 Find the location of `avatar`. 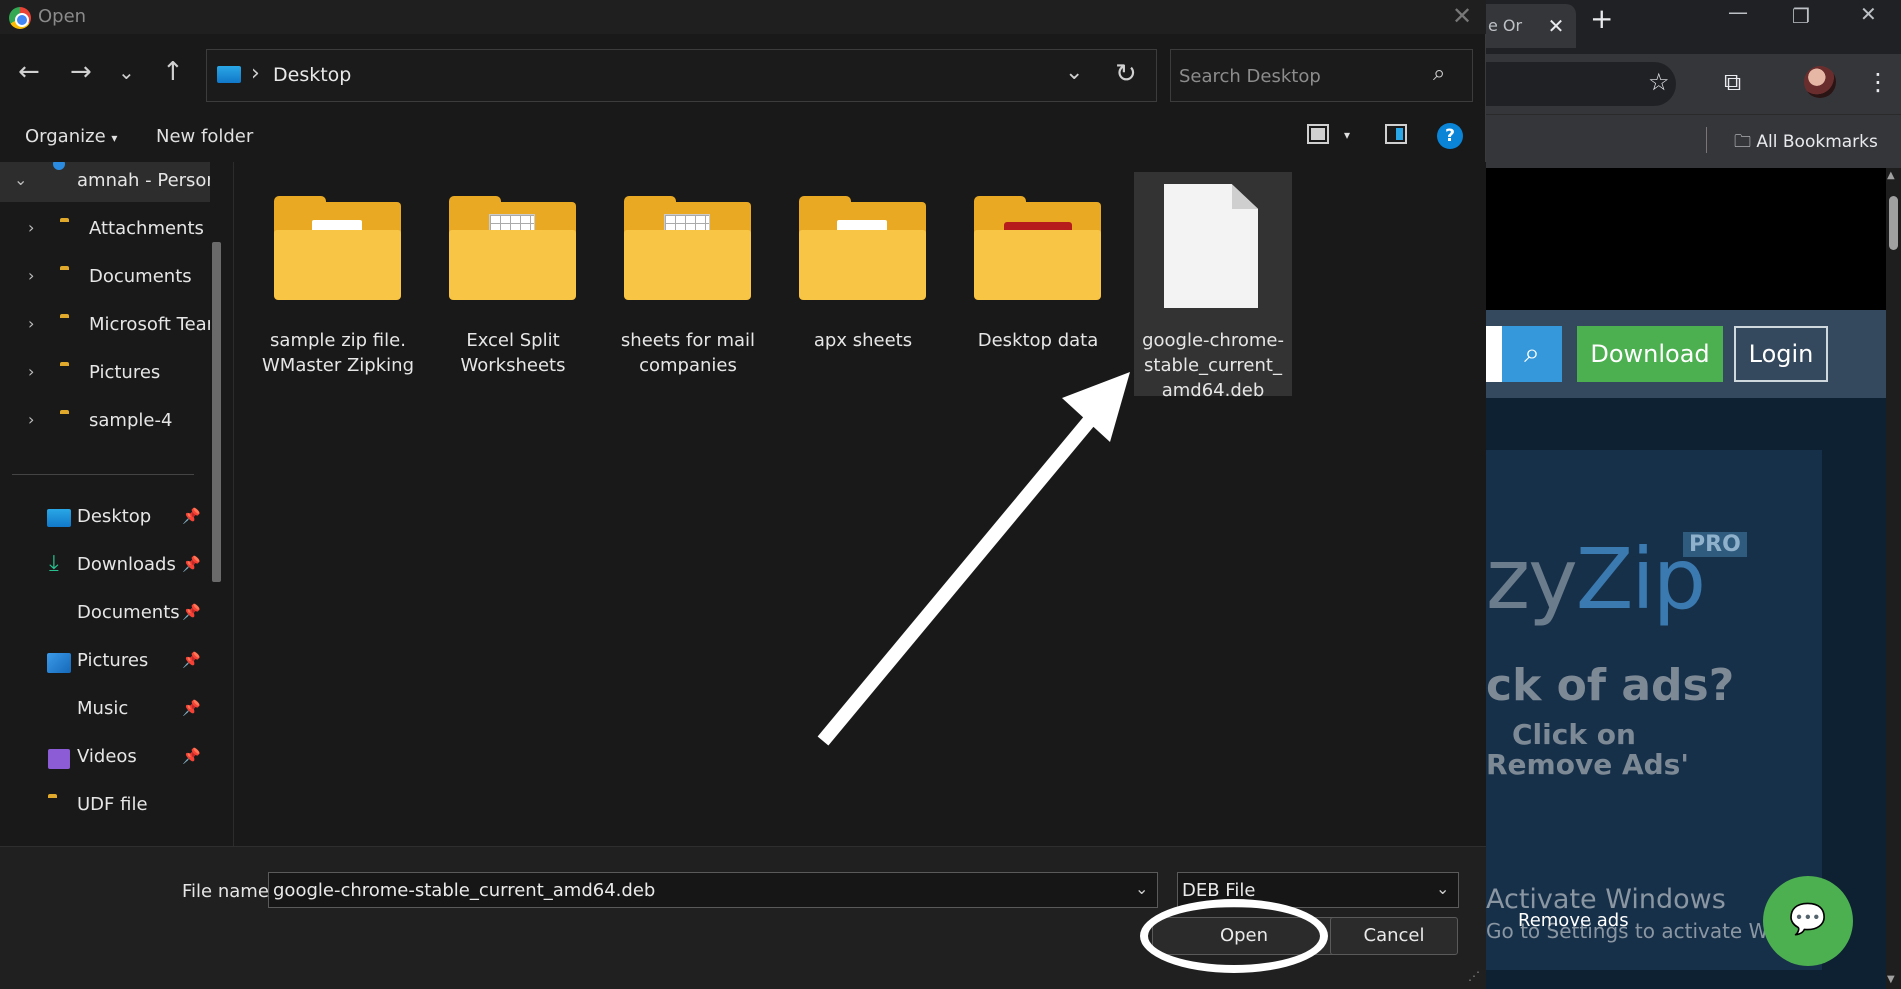

avatar is located at coordinates (1820, 82).